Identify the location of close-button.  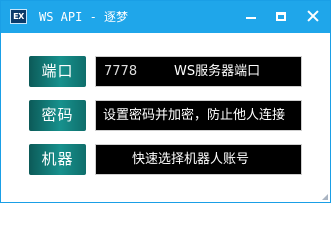
(313, 17).